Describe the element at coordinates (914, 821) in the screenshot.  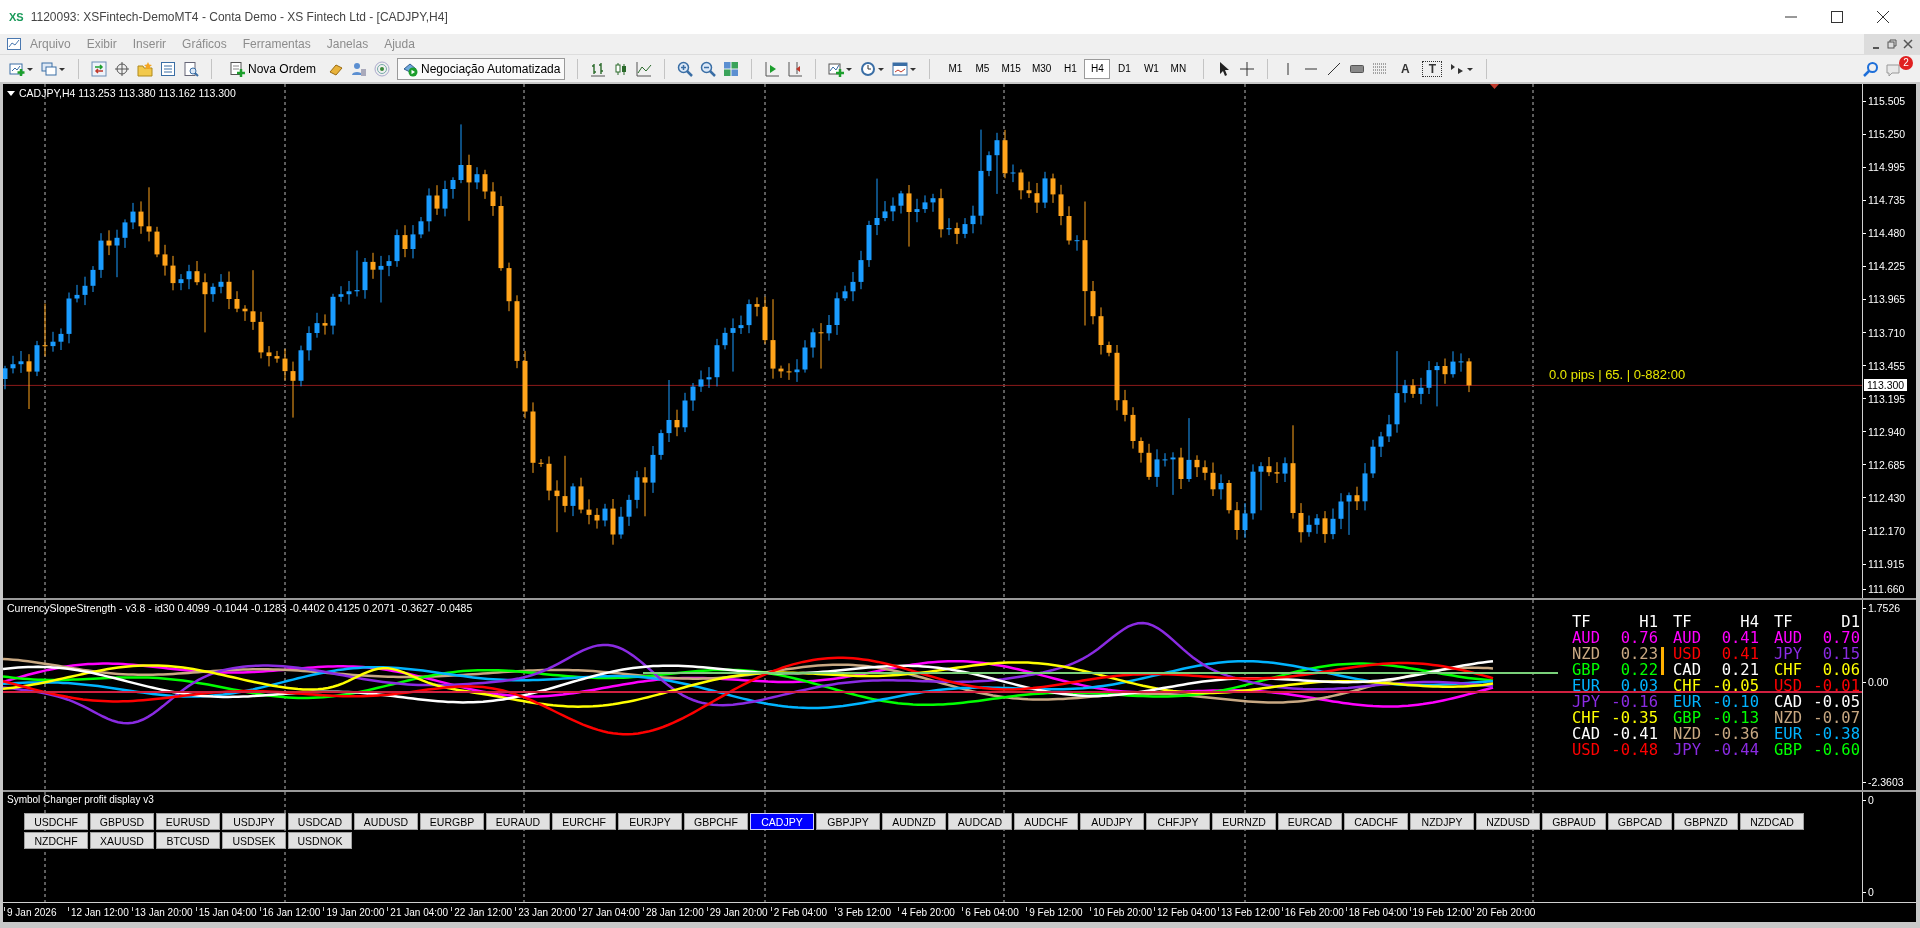
I see `symbol-button: AUDNZD` at that location.